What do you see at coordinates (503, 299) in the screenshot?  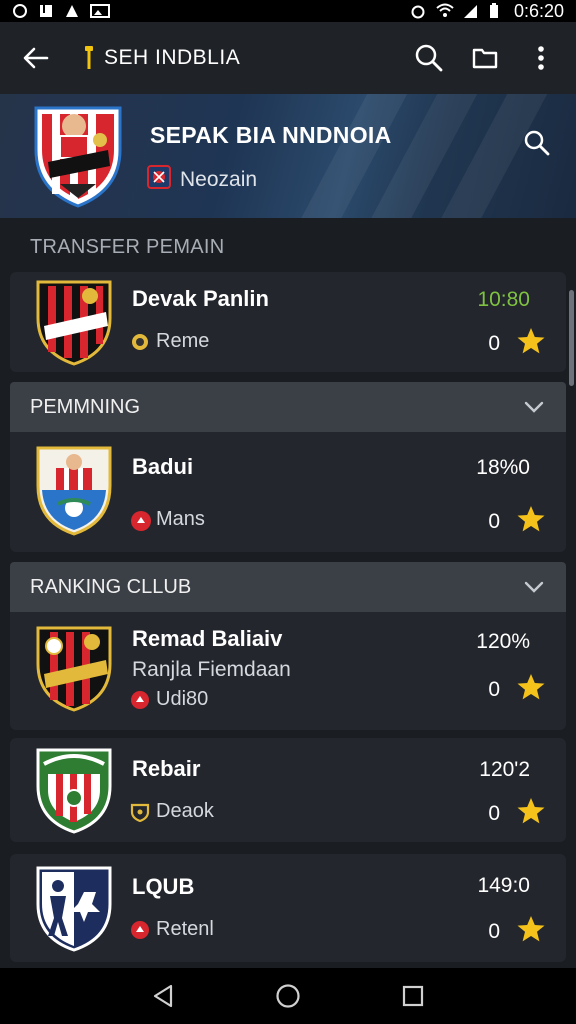 I see `transfer-value: 10:80` at bounding box center [503, 299].